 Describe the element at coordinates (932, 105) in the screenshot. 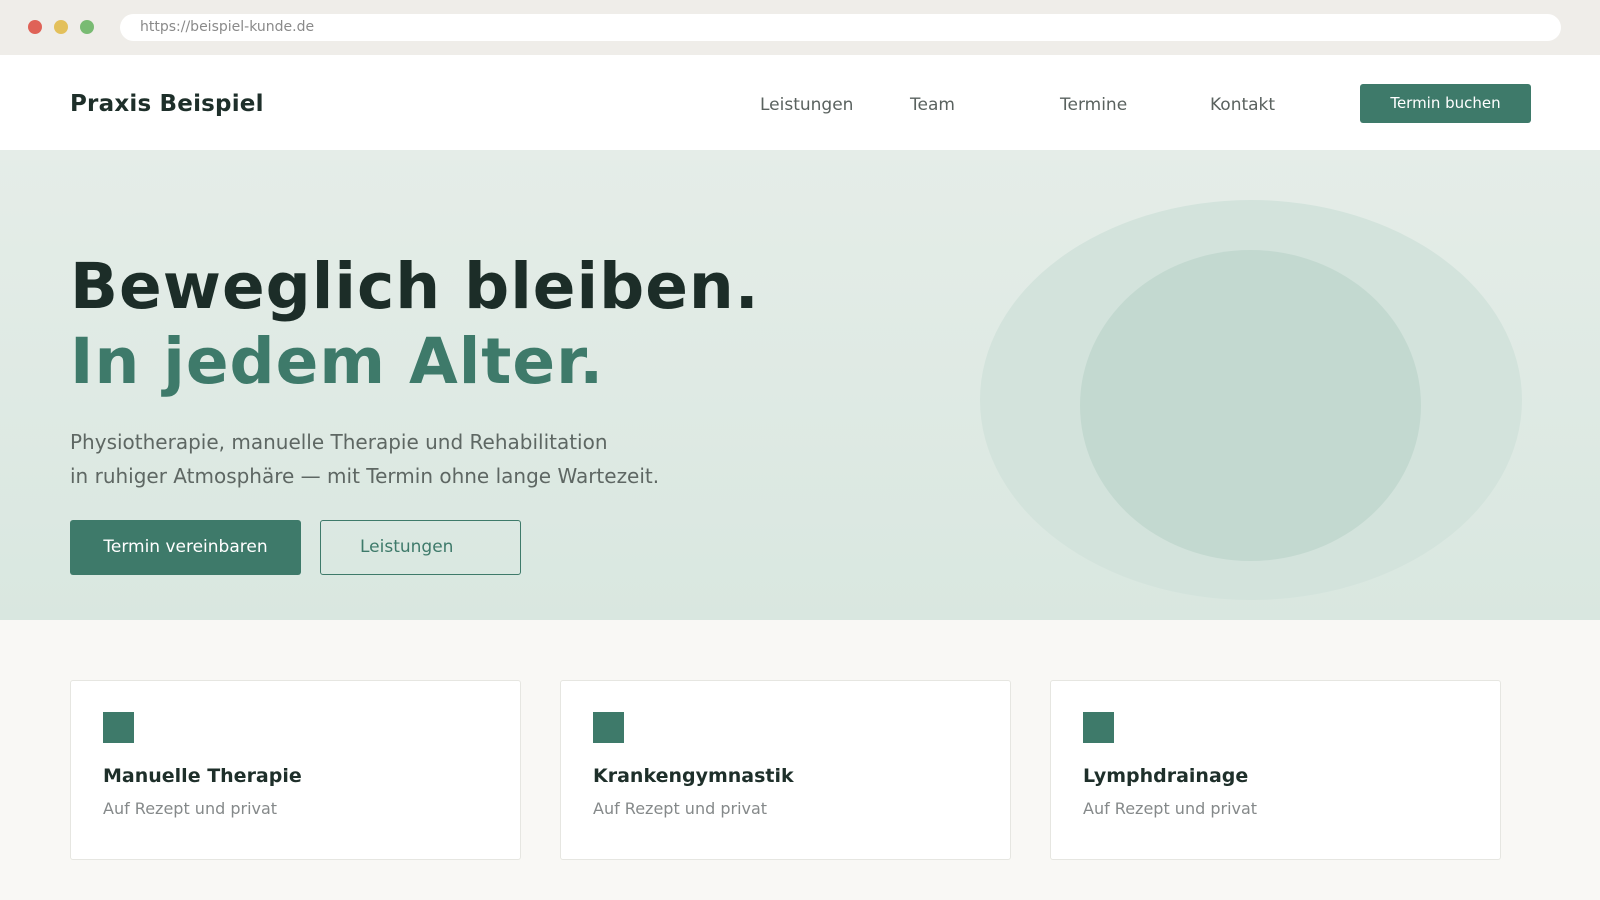

I see `nav-link-team: Team` at that location.